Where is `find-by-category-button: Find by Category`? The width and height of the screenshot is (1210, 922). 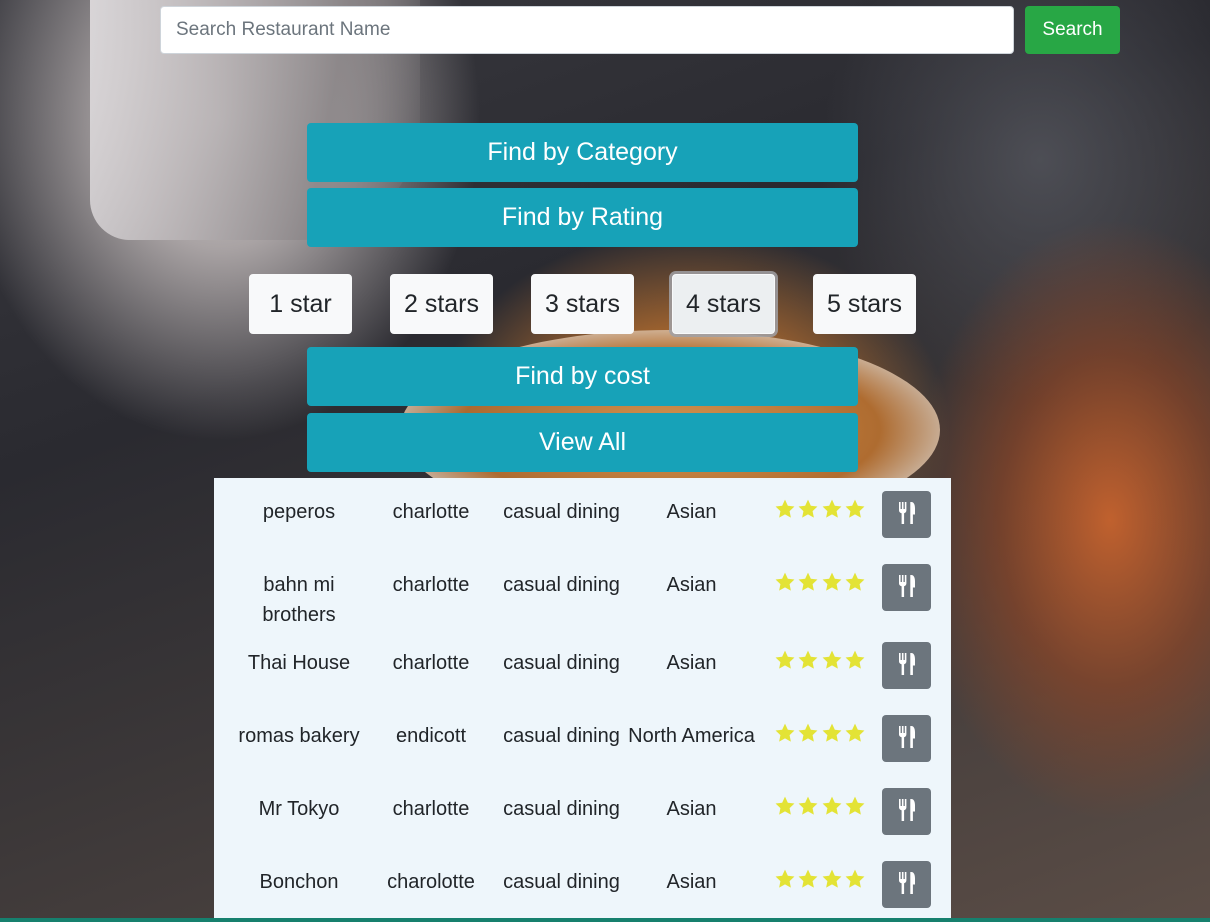
find-by-category-button: Find by Category is located at coordinates (582, 152).